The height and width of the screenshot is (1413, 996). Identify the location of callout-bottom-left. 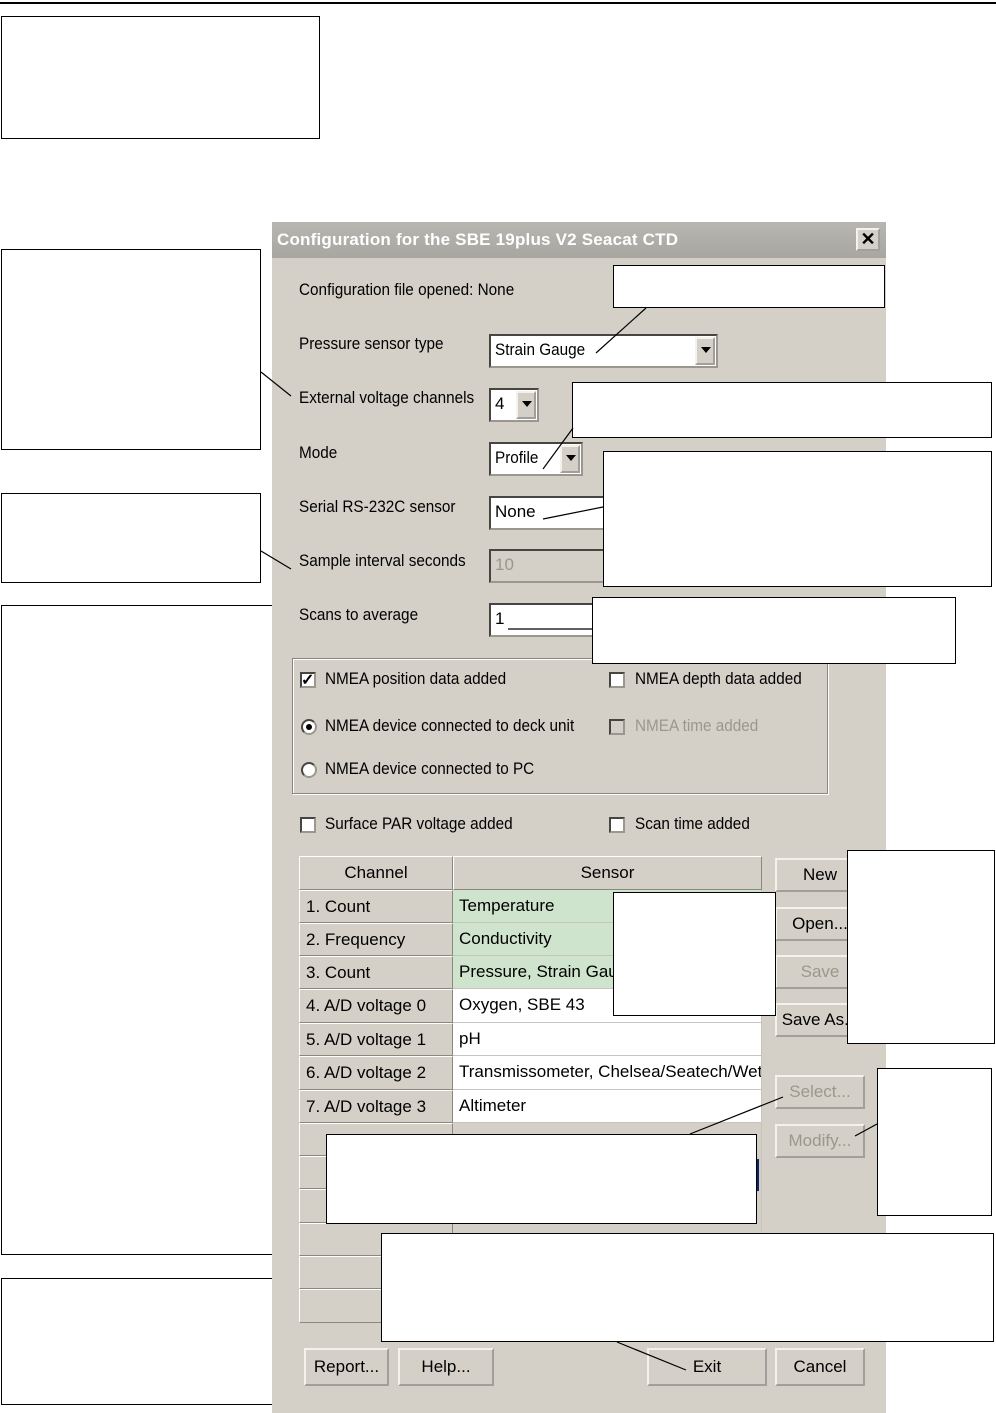
(153, 1341).